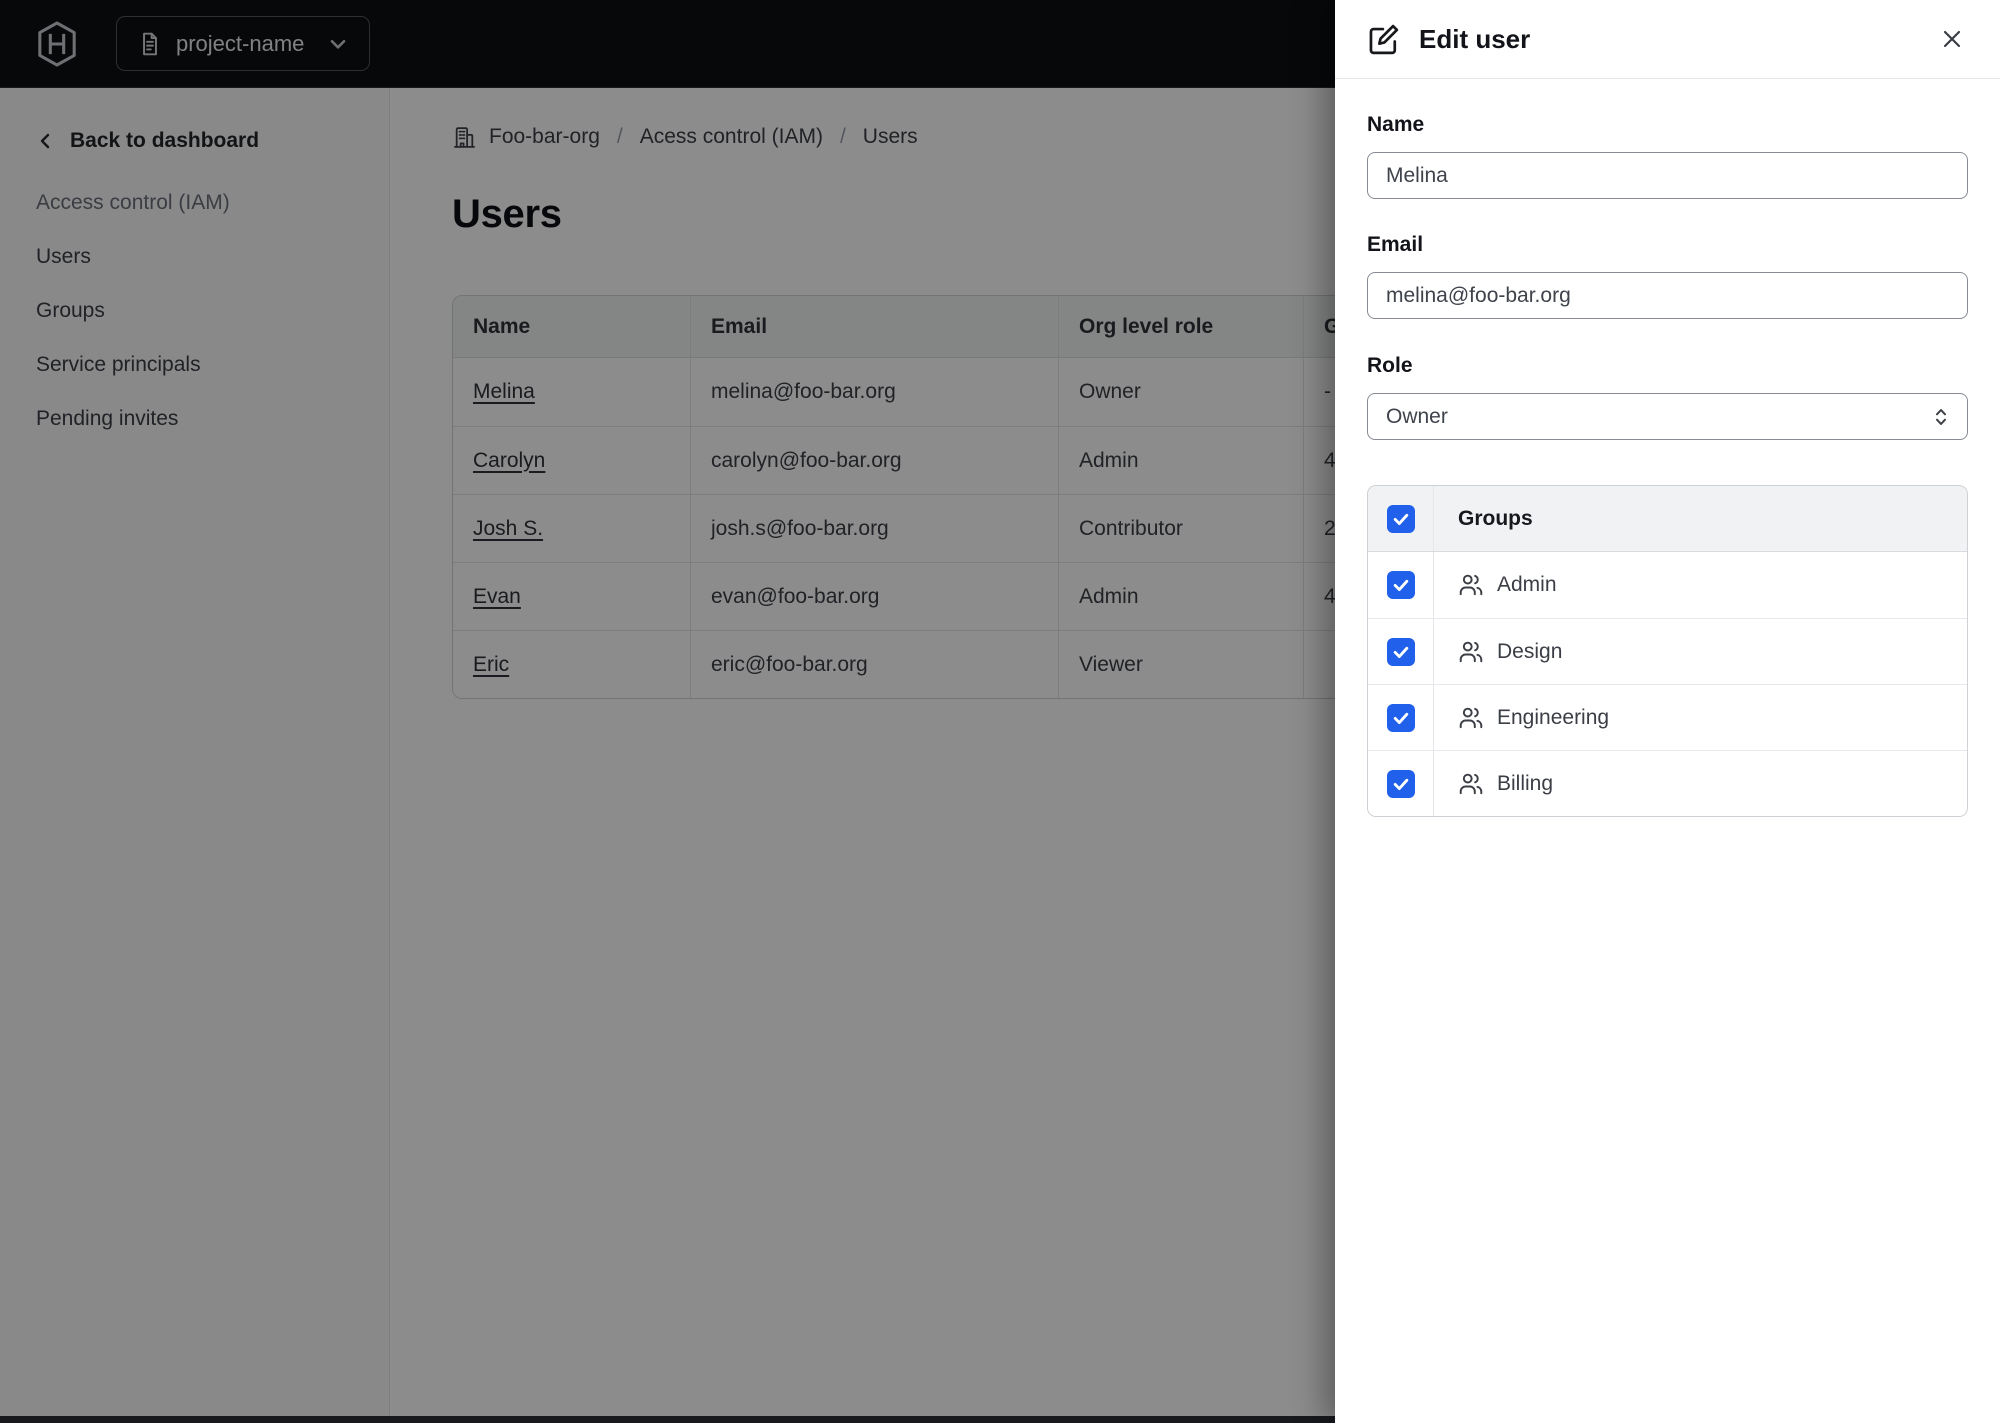 Image resolution: width=2000 pixels, height=1423 pixels. I want to click on role-select: Owner, so click(1667, 416).